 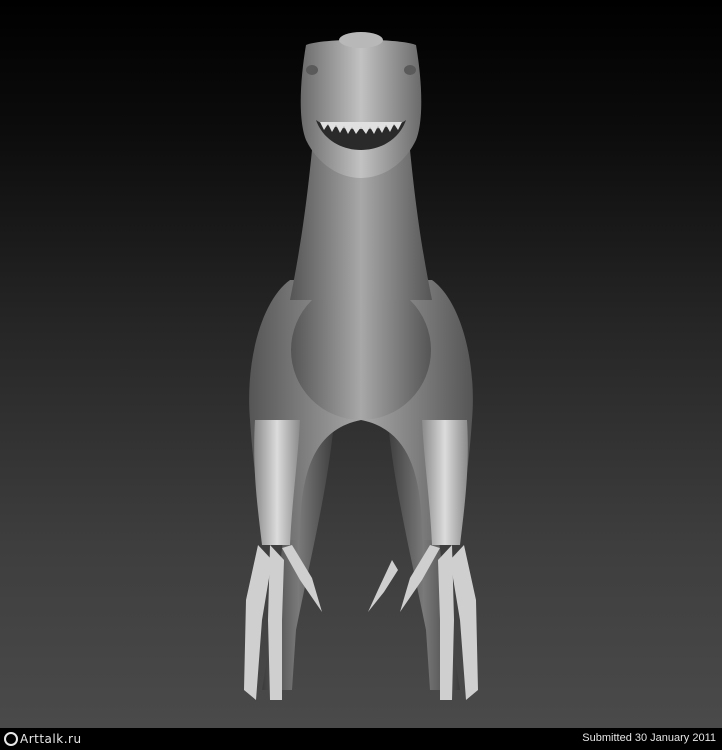 I want to click on chest, so click(x=361, y=350).